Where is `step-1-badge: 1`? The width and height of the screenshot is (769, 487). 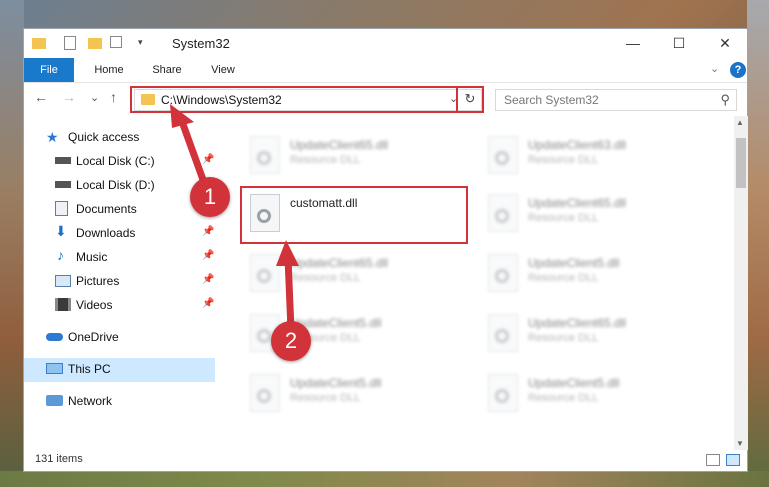
step-1-badge: 1 is located at coordinates (210, 197).